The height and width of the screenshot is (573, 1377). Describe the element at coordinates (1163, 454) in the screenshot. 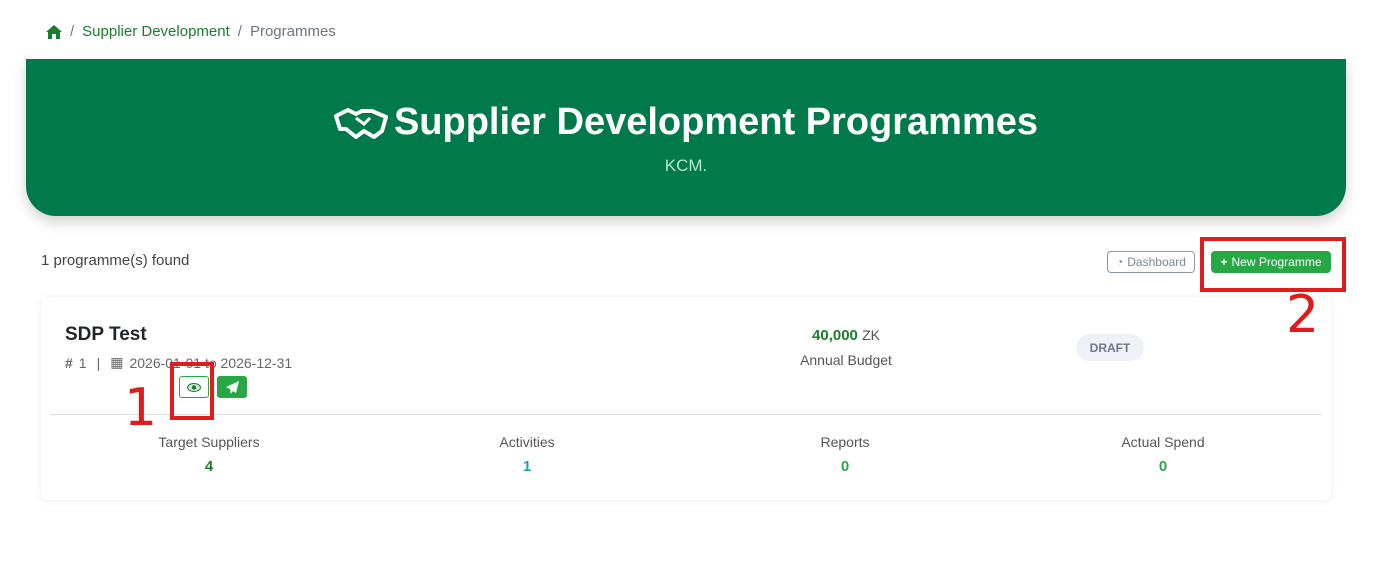

I see `stat-actual-spend: Actual Spend 0` at that location.